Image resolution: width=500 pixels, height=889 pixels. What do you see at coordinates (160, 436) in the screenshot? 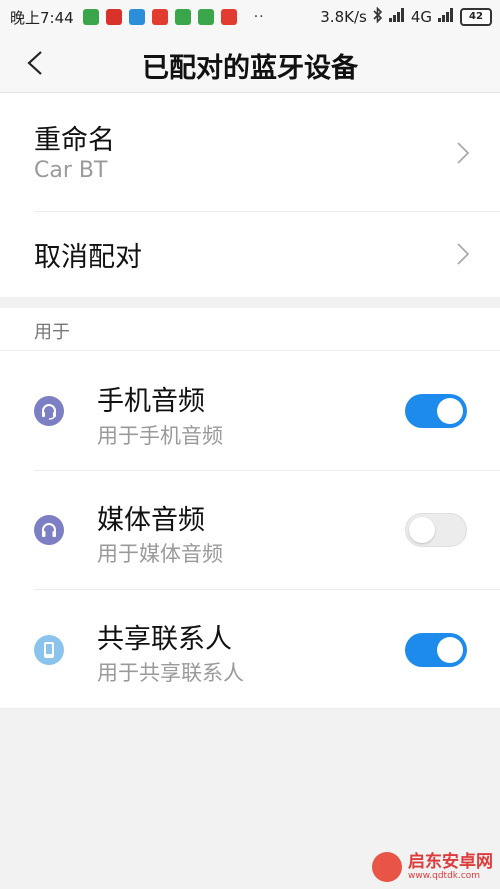
I see `profile-subtitle: 用于手机音频` at bounding box center [160, 436].